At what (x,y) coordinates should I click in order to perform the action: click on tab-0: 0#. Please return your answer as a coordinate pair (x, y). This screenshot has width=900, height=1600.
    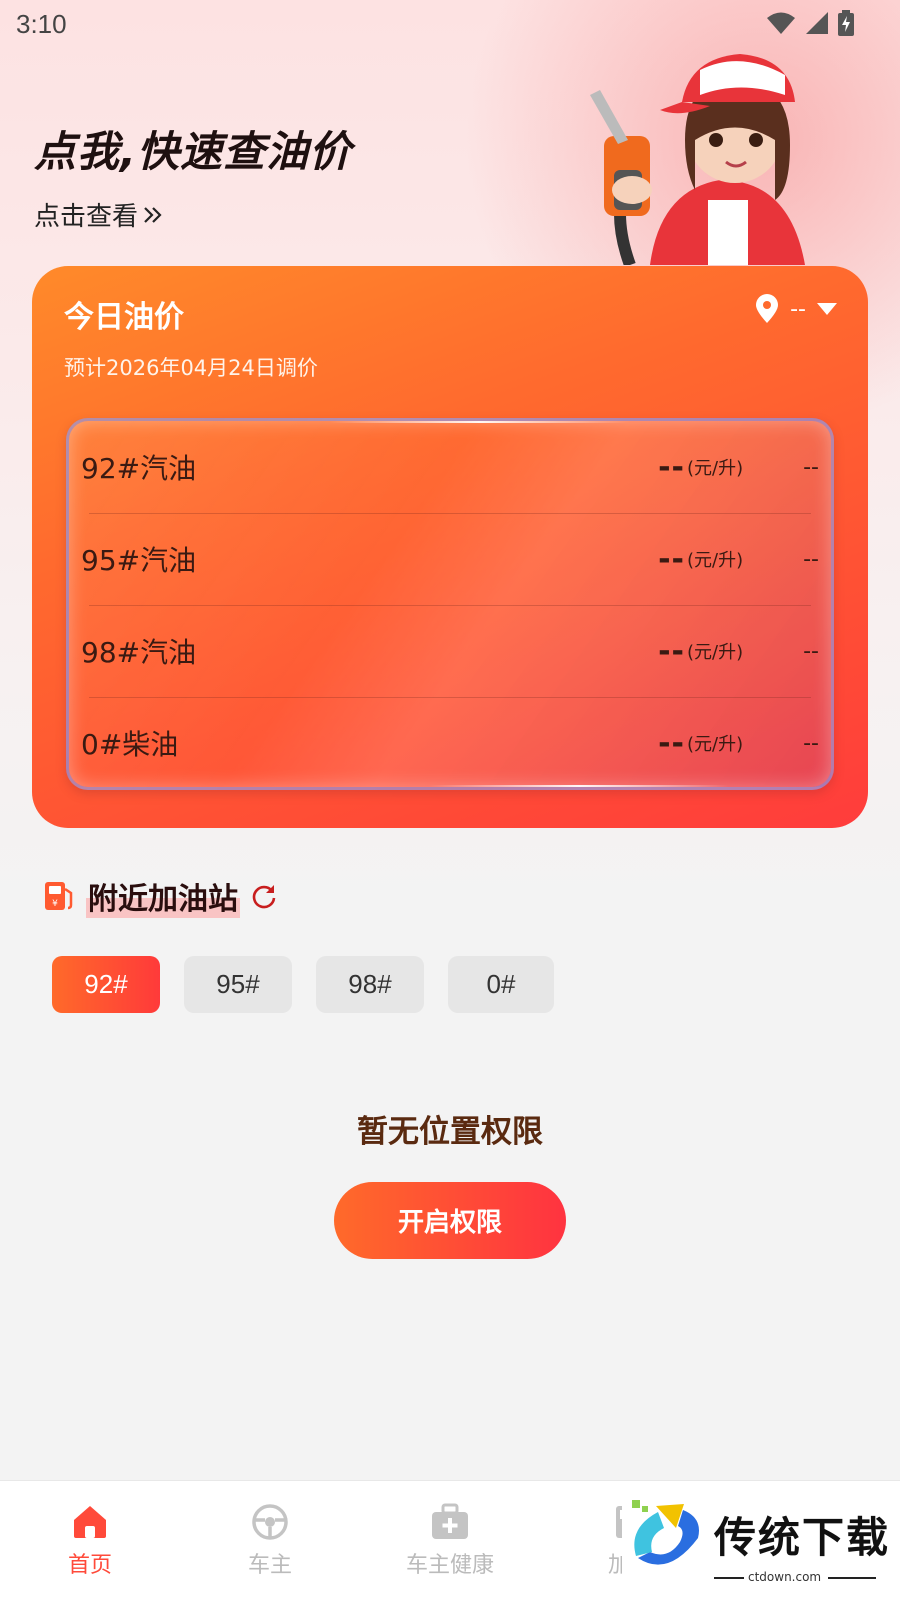
    Looking at the image, I should click on (501, 984).